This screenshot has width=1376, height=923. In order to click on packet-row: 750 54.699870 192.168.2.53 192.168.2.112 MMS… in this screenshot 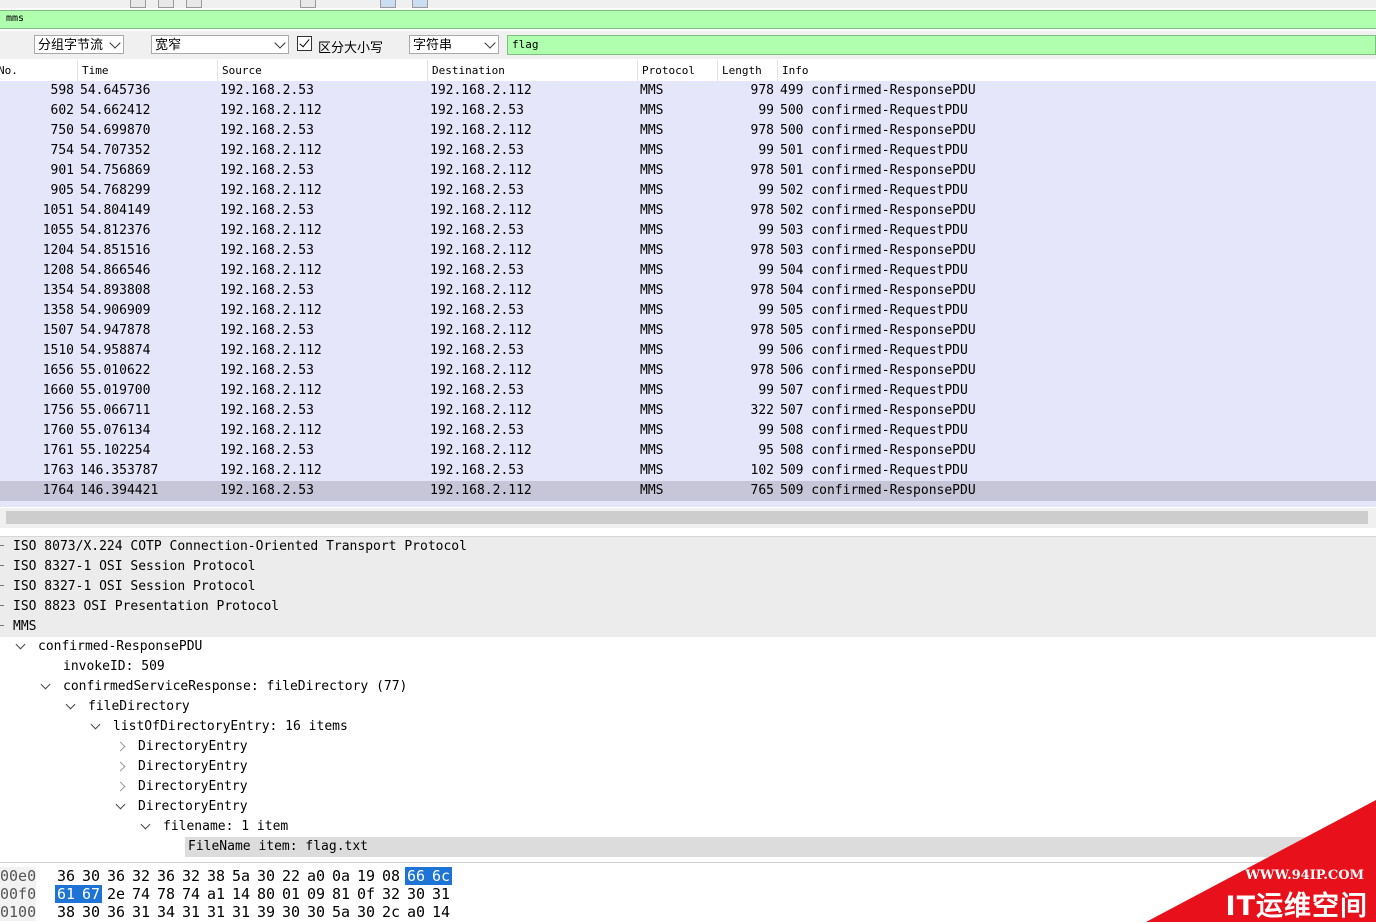, I will do `click(688, 131)`.